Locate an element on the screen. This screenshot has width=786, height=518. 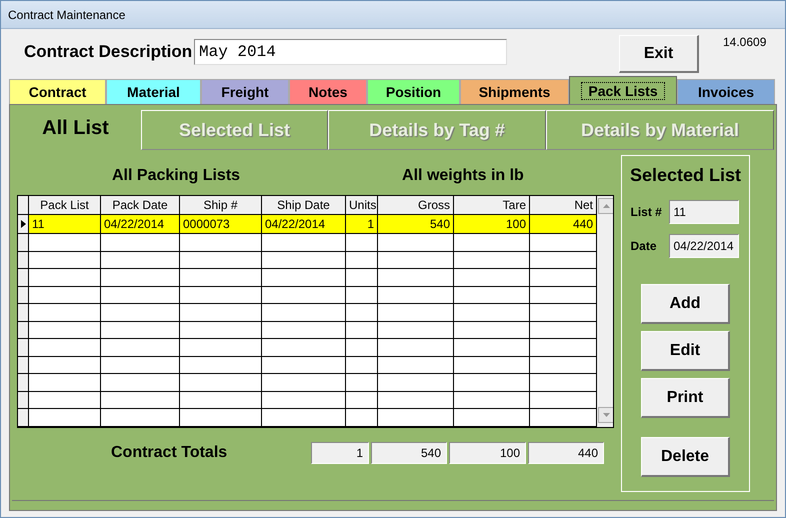
tab: Pack Lists is located at coordinates (623, 90).